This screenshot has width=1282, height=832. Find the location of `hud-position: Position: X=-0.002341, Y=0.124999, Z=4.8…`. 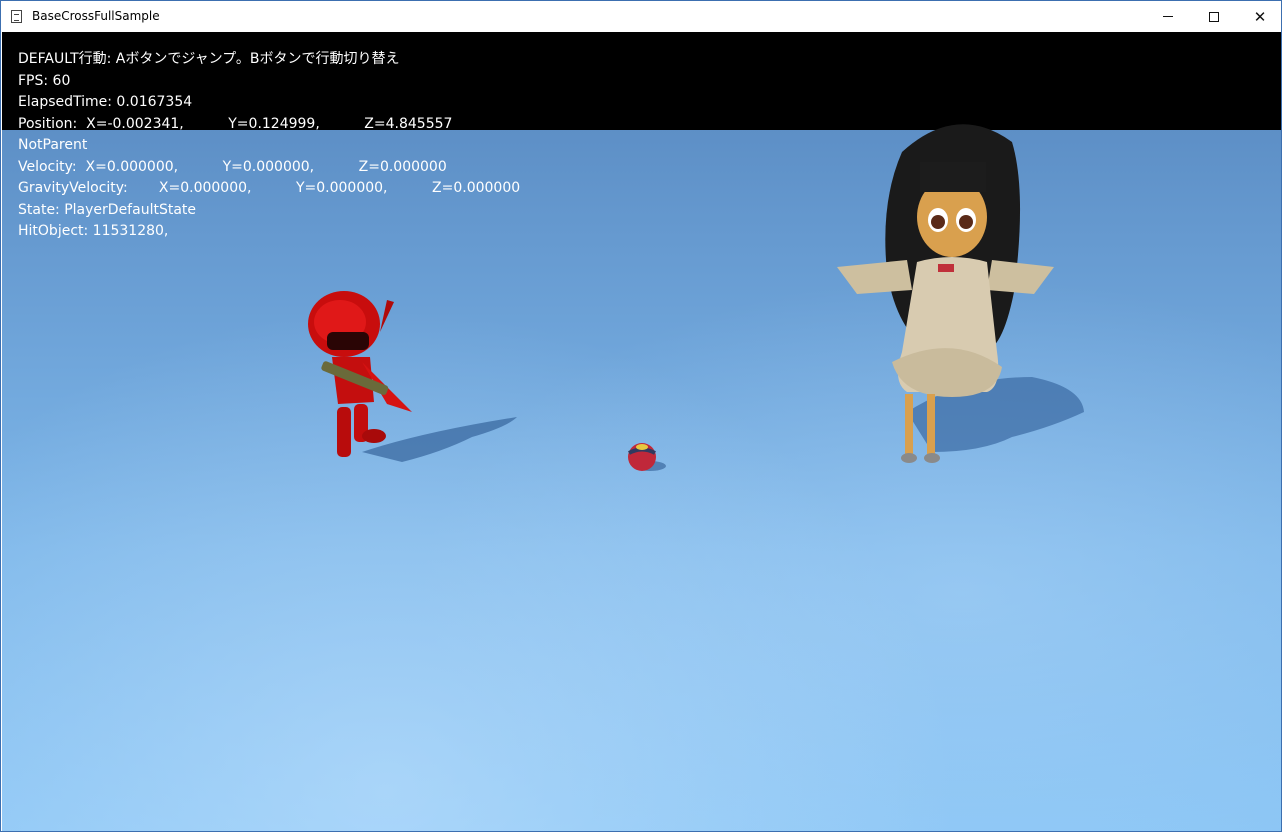

hud-position: Position: X=-0.002341, Y=0.124999, Z=4.8… is located at coordinates (235, 123).